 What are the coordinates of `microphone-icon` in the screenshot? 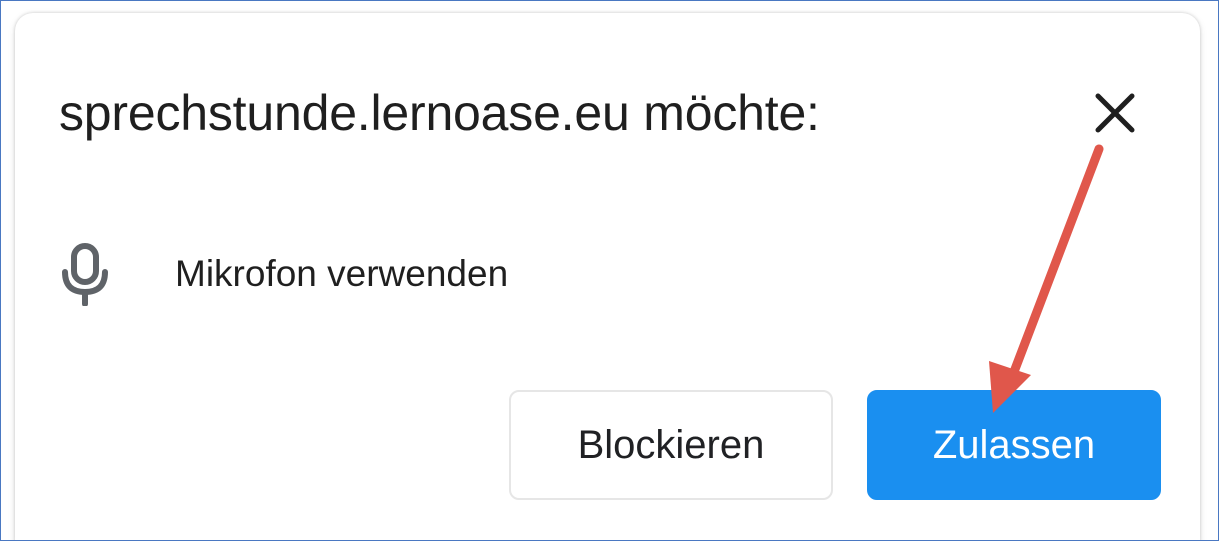 It's located at (85, 274).